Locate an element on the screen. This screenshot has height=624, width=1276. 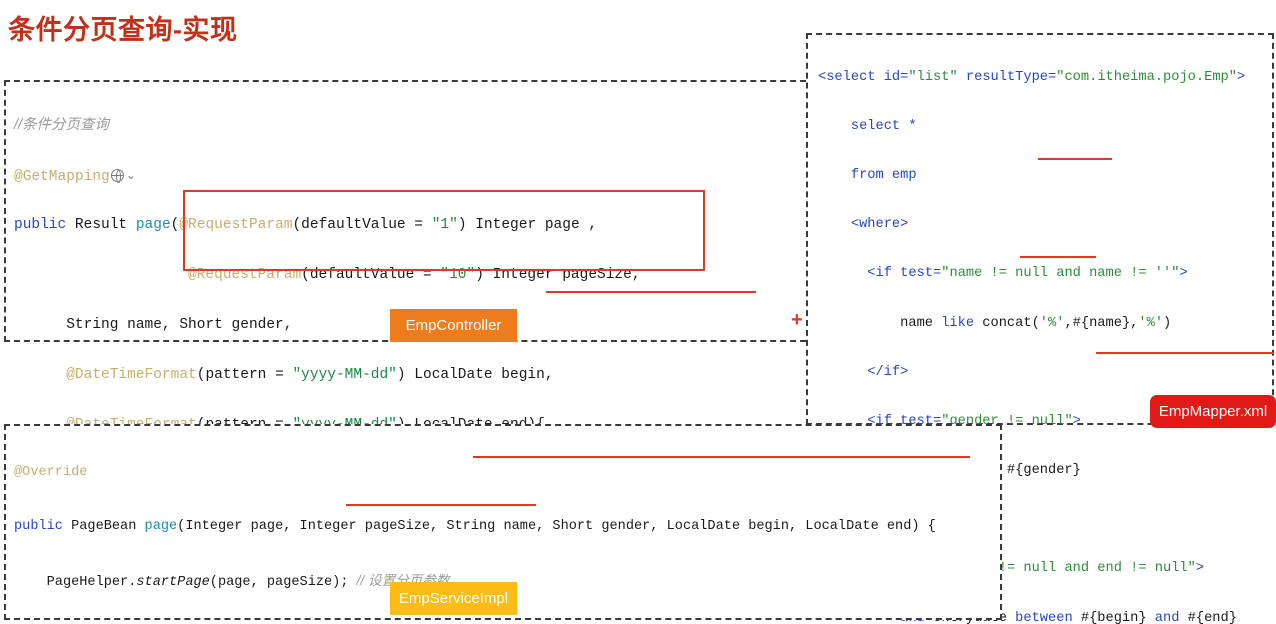
code-line: from emp is located at coordinates (1031, 176).